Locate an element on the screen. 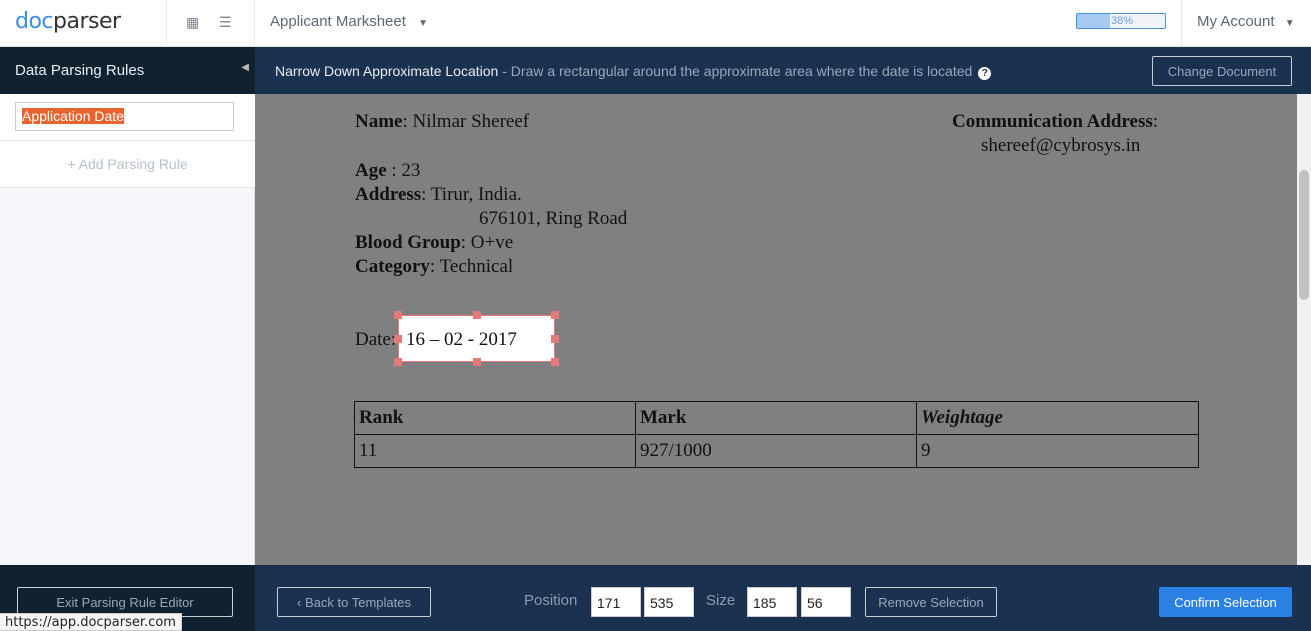 This screenshot has height=631, width=1311. chevron-left-icon: ‹ is located at coordinates (301, 602).